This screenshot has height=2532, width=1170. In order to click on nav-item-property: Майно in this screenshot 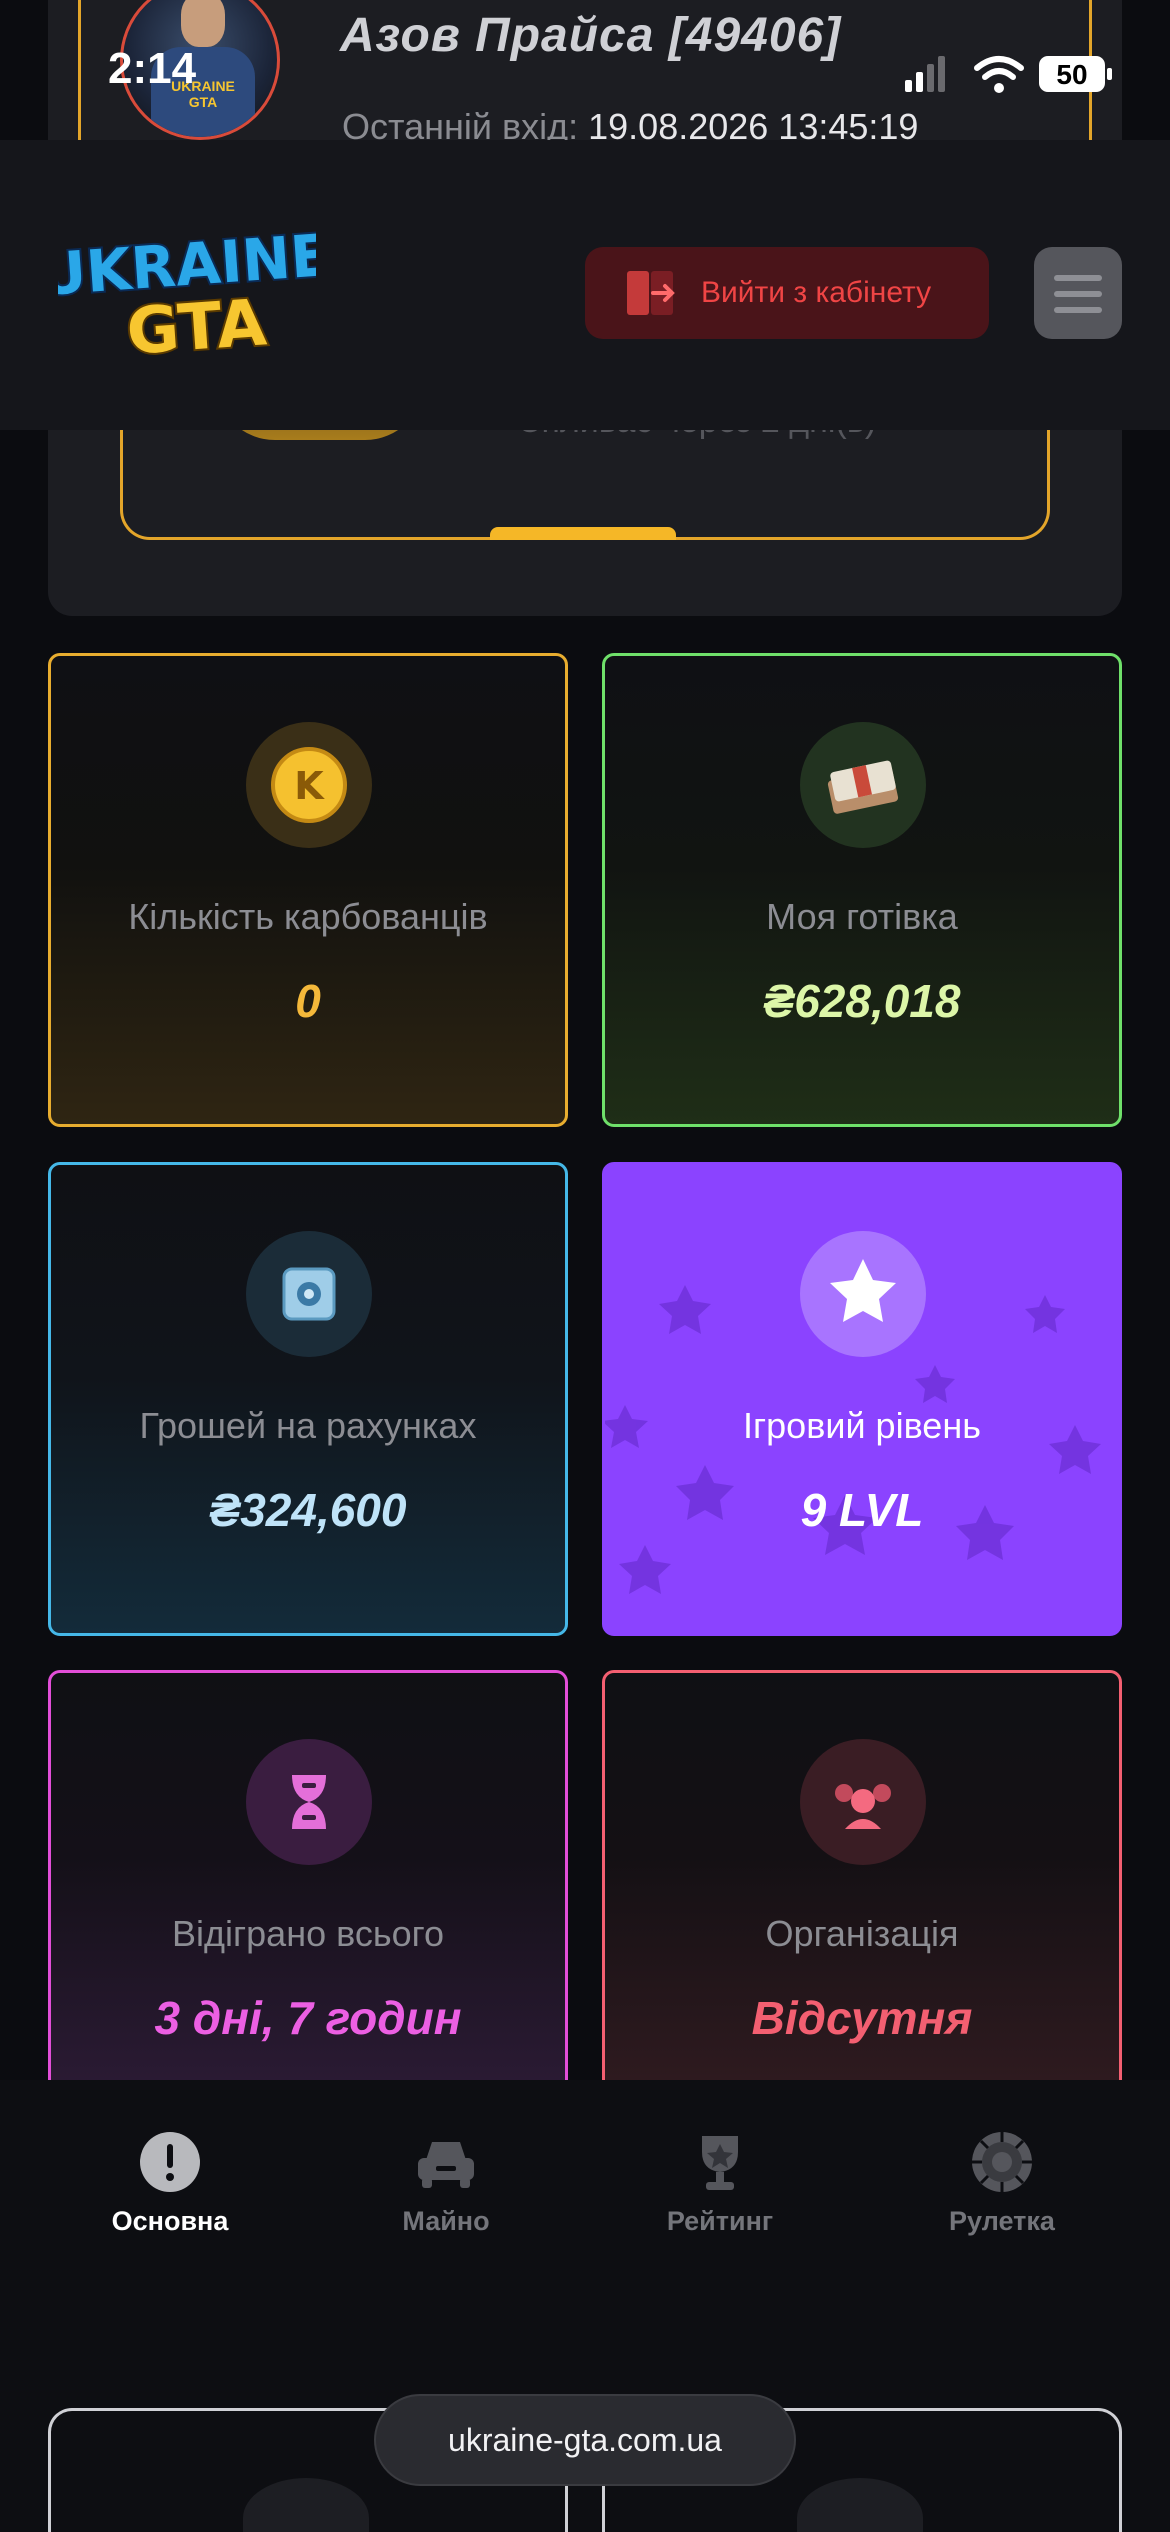, I will do `click(446, 2183)`.